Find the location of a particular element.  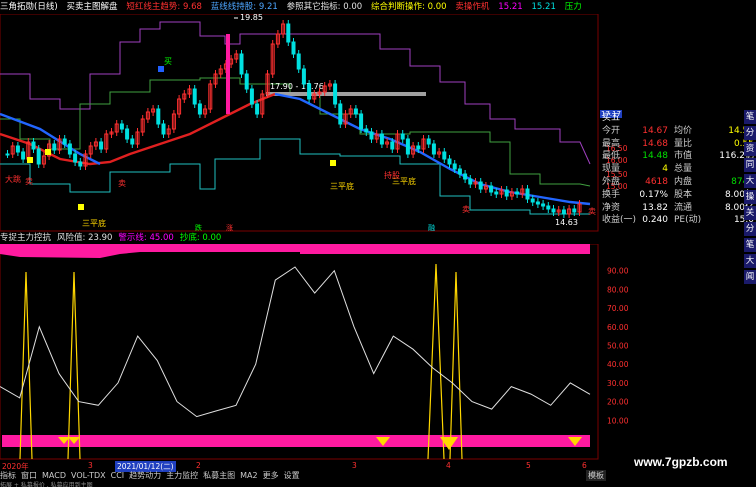

quote-value: 14.68 is located at coordinates (655, 143).